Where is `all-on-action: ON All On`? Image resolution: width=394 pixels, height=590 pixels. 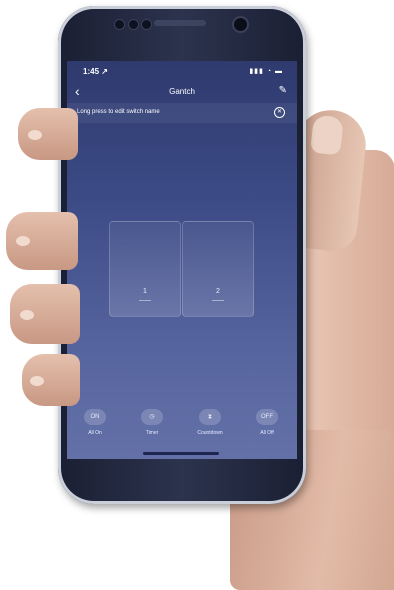
all-on-action: ON All On is located at coordinates (95, 422).